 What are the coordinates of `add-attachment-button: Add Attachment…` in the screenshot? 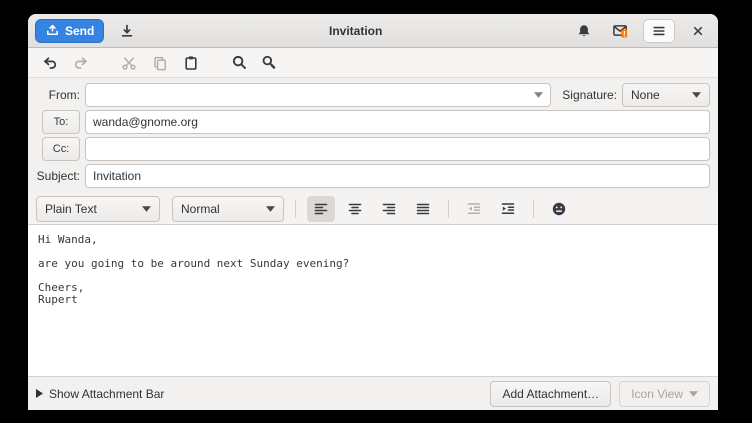 It's located at (551, 393).